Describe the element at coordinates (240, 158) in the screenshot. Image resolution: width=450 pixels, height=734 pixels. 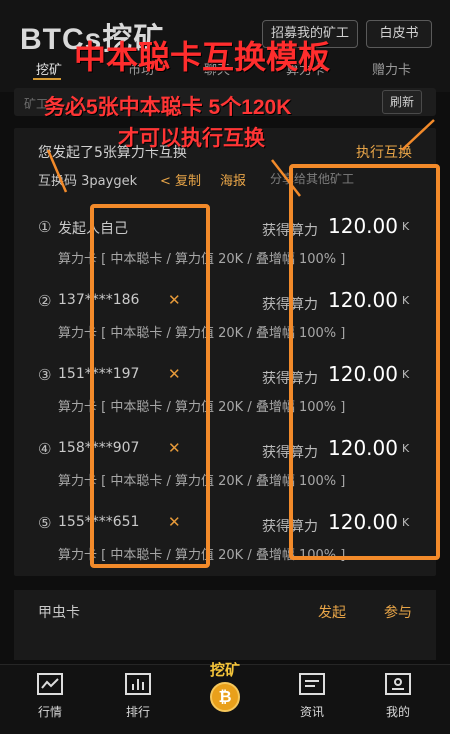
I see `annotation-arrows` at that location.